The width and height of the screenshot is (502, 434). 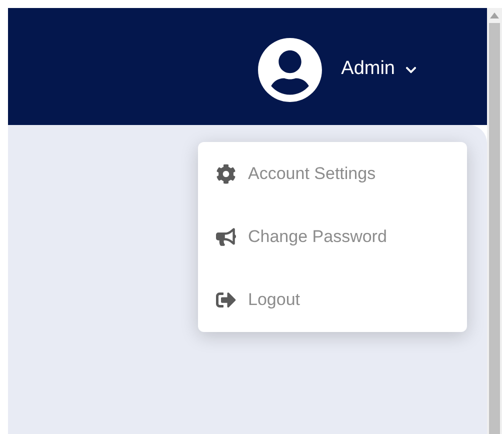 I want to click on settings-icon, so click(x=226, y=174).